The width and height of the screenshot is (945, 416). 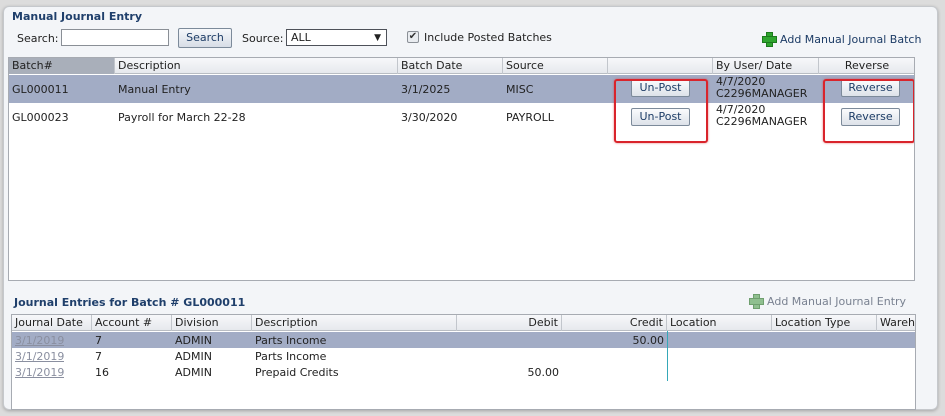 I want to click on col-by-user-date: By User/ Date, so click(x=766, y=66).